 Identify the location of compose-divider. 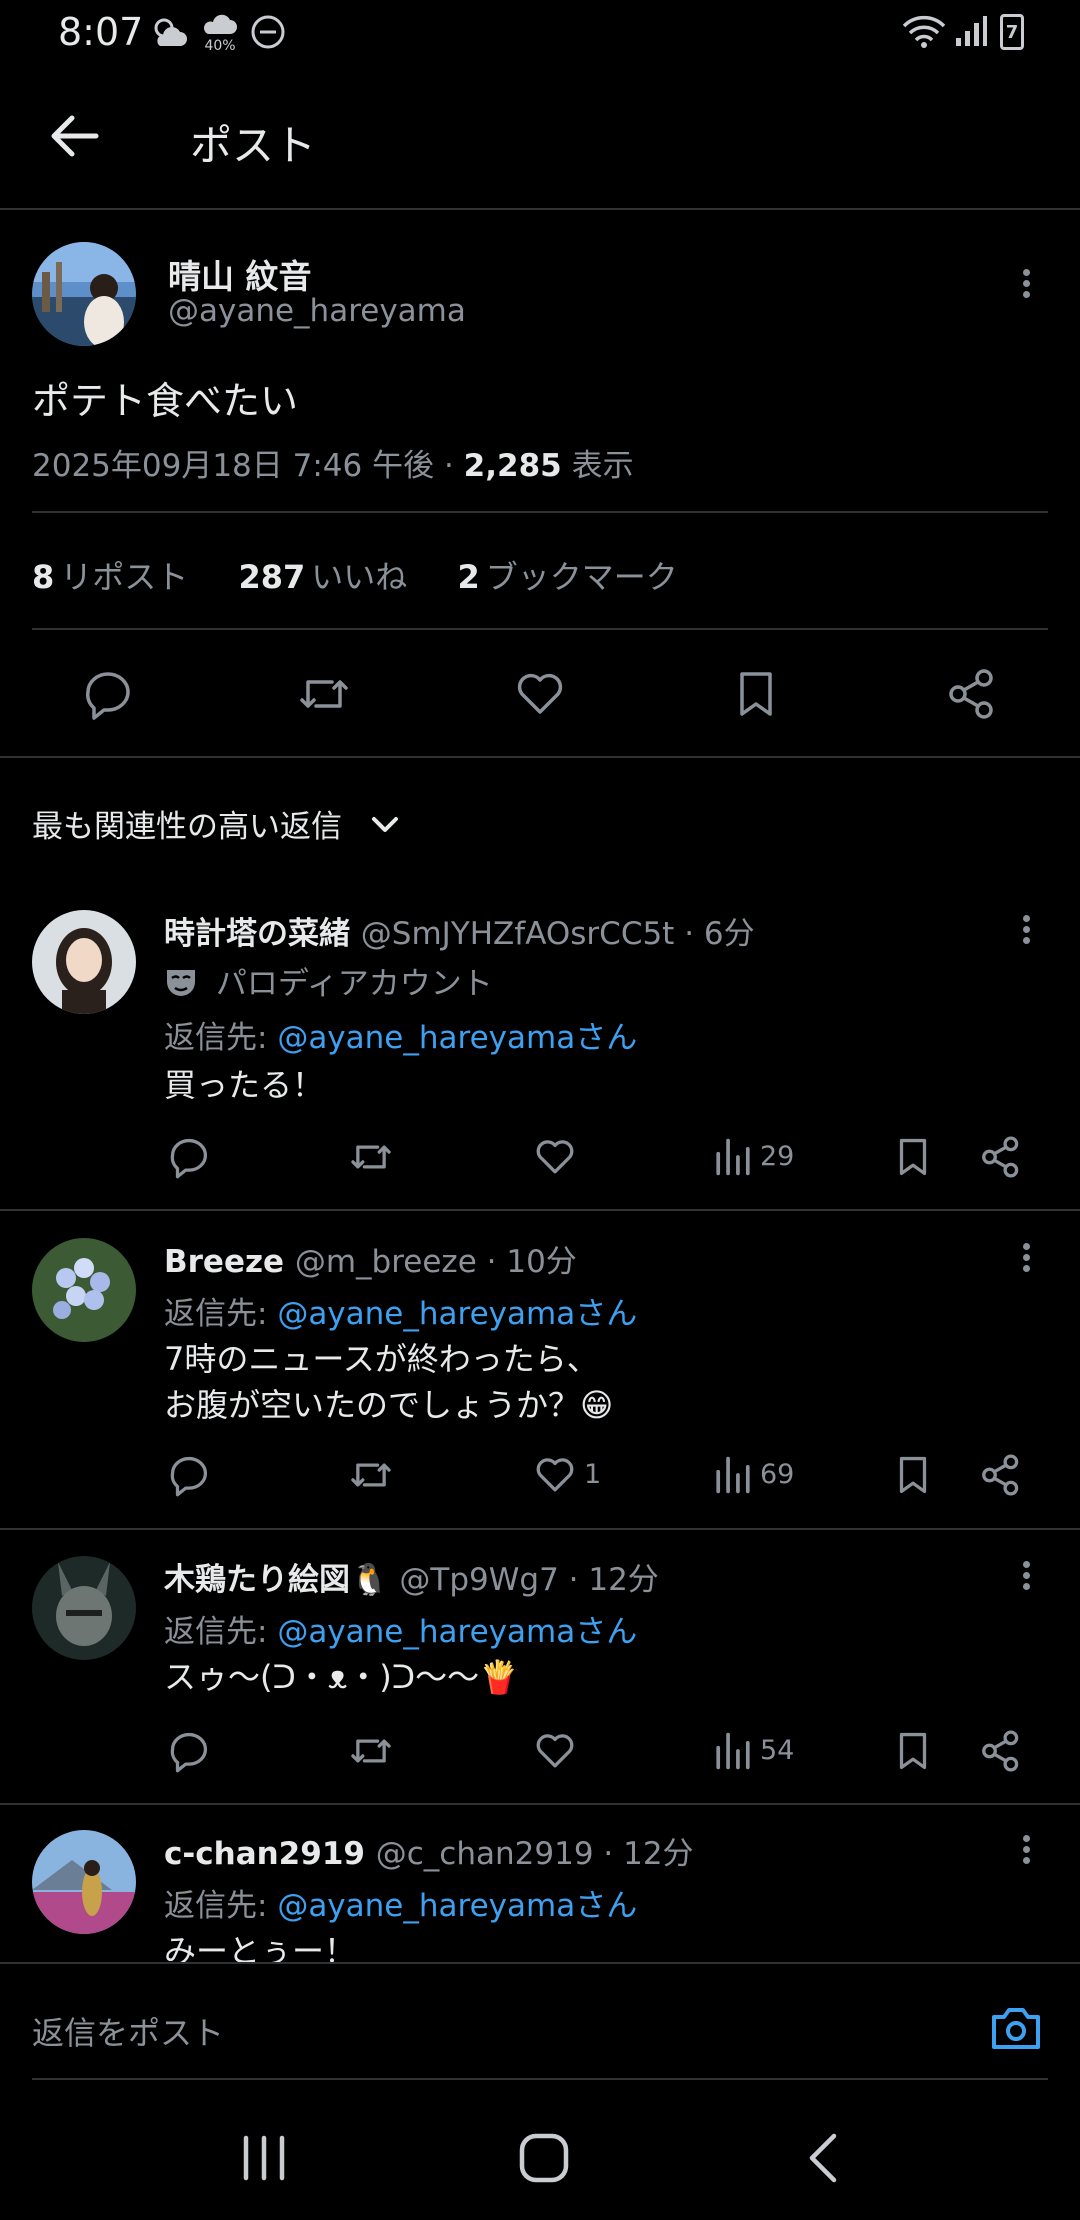
(540, 2079).